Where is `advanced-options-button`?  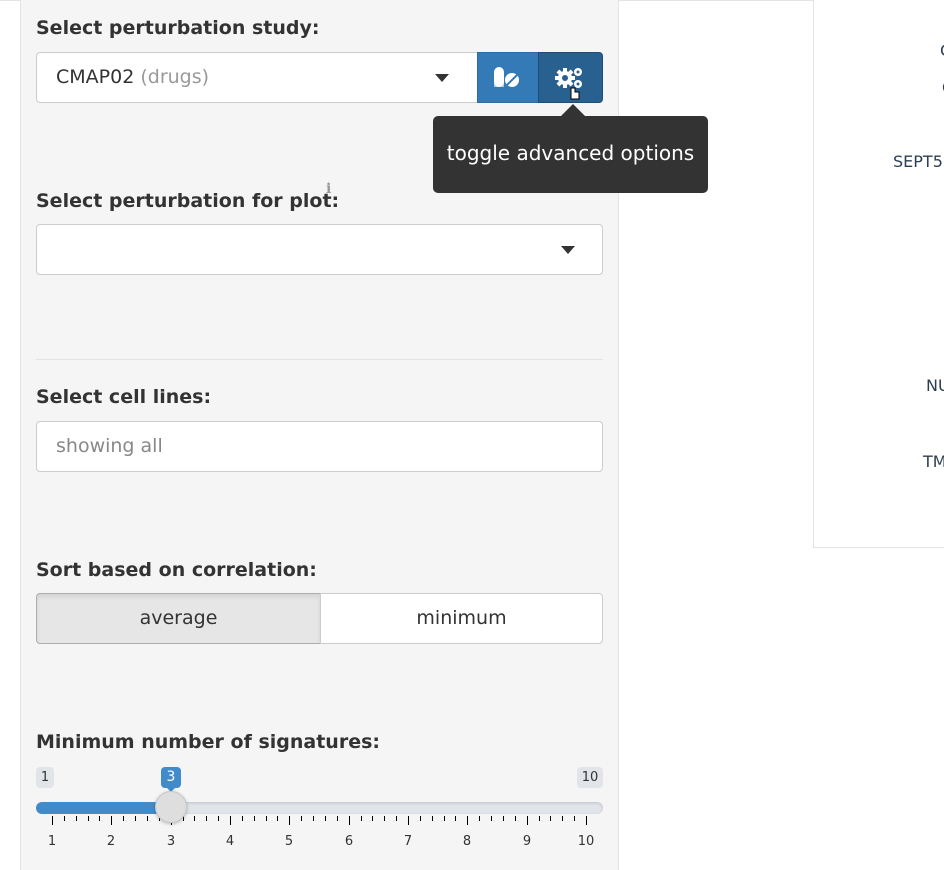
advanced-options-button is located at coordinates (570, 77).